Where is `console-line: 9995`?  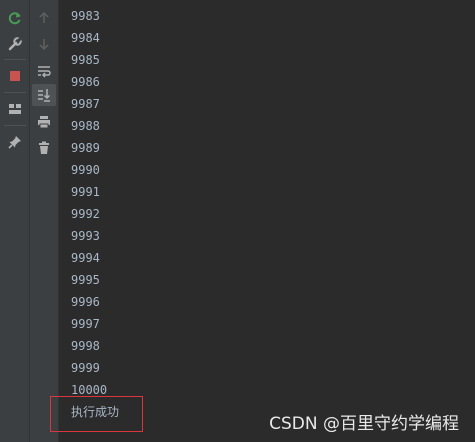 console-line: 9995 is located at coordinates (85, 280).